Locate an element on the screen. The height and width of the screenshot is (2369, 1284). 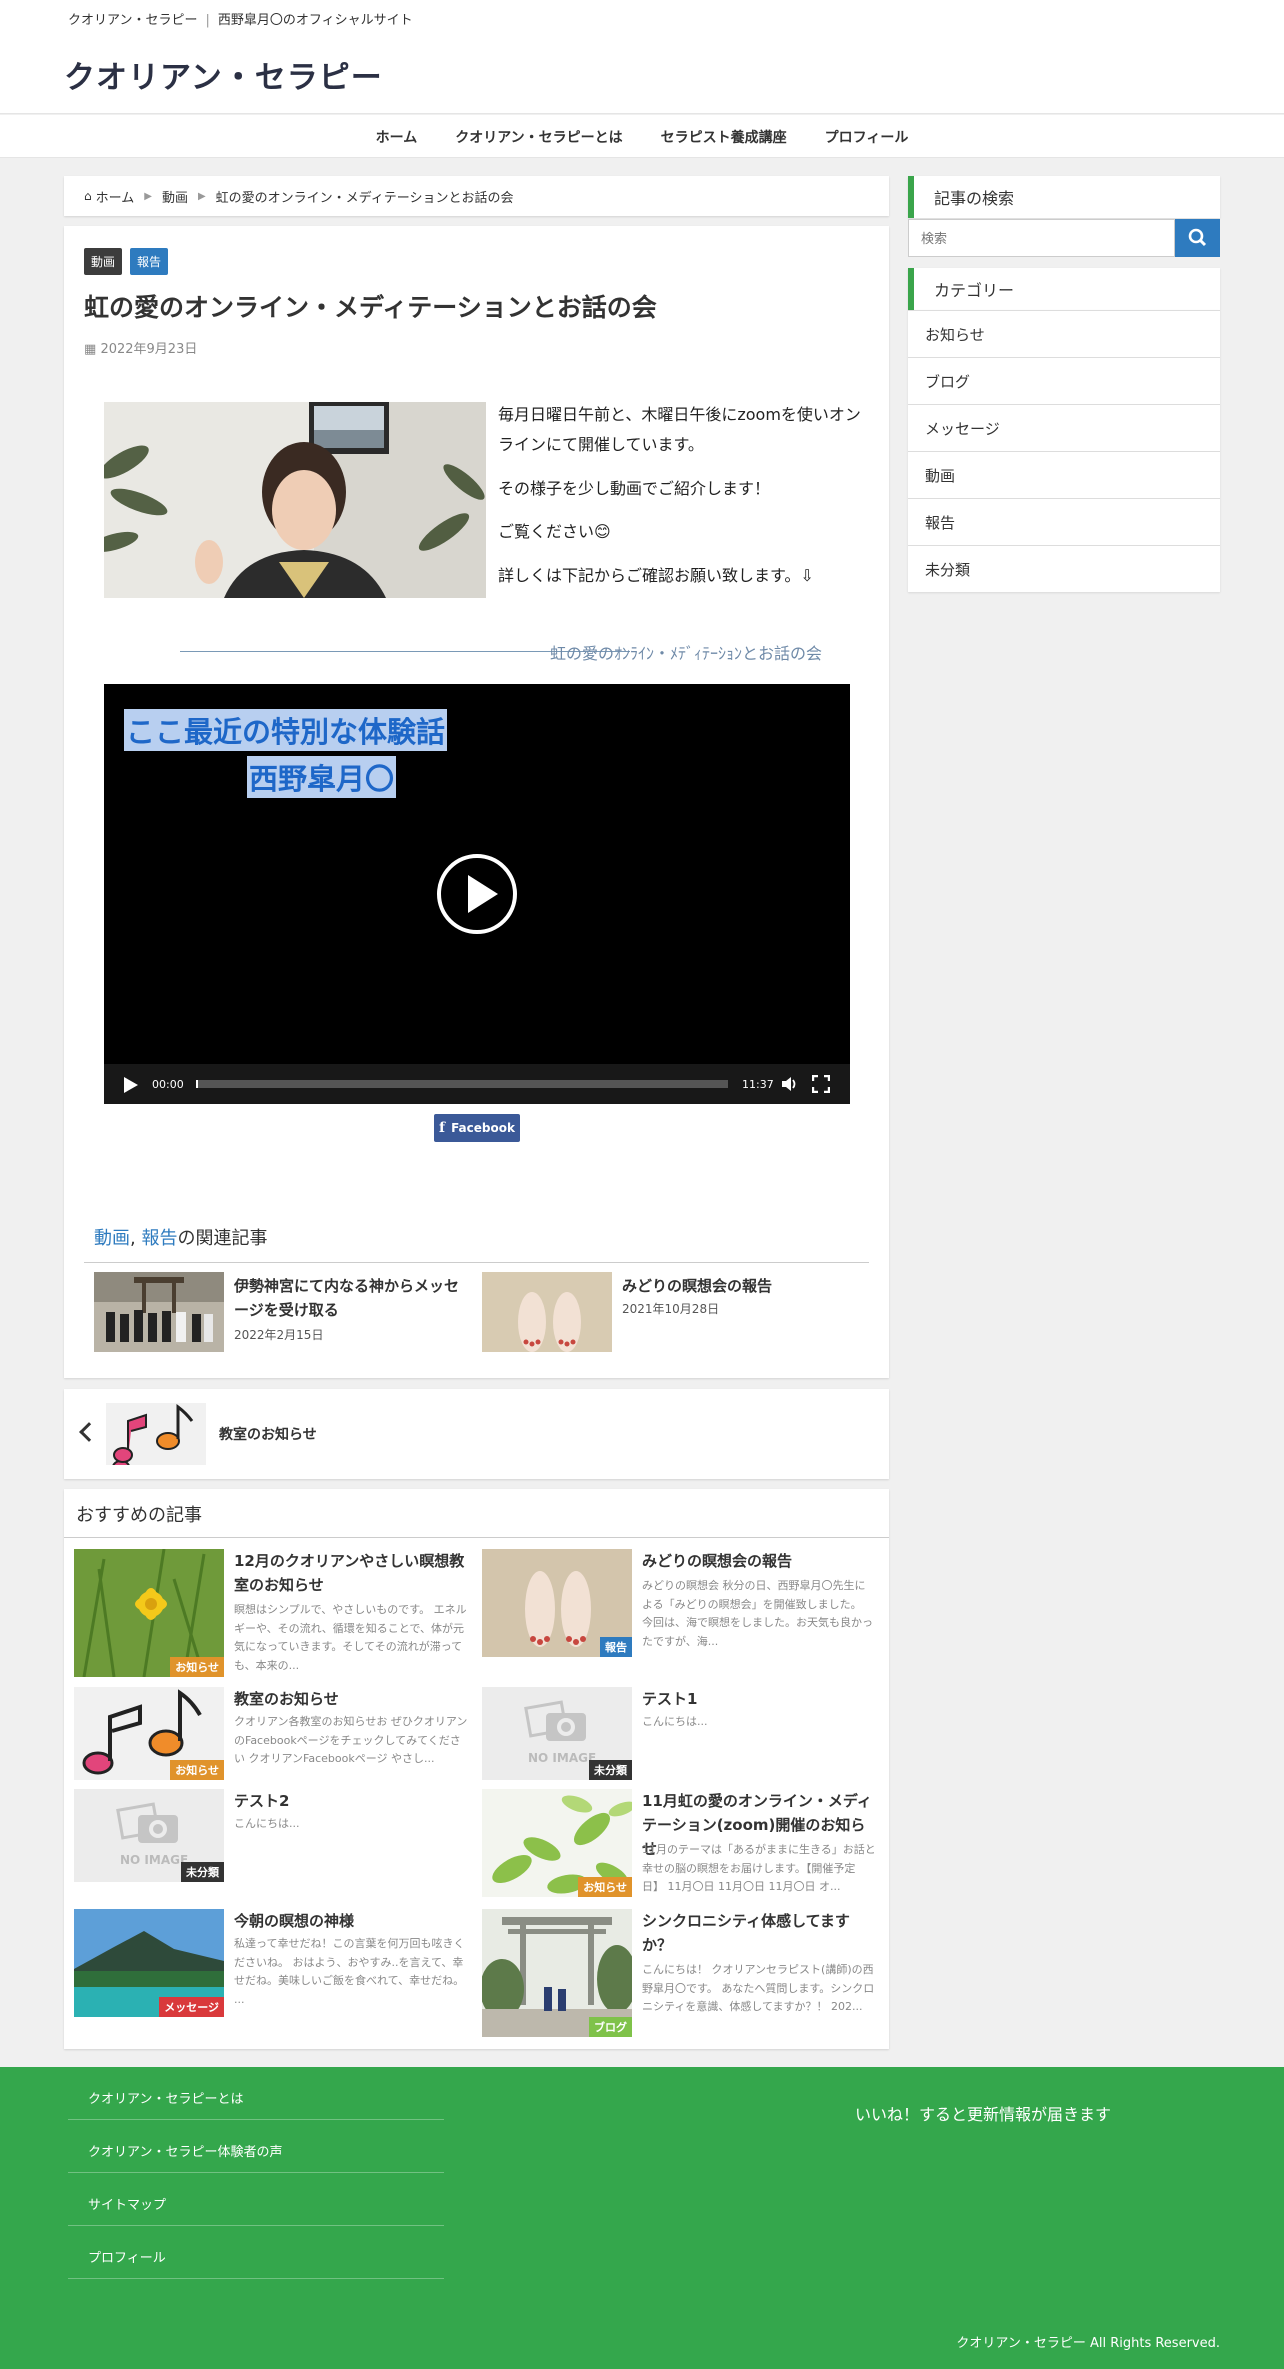
event-link-text: 虹の愛のｵﾝﾗｲﾝ・ﾒﾃﾞｨﾃｰｼｮﾝとお話の会 is located at coordinates (686, 652).